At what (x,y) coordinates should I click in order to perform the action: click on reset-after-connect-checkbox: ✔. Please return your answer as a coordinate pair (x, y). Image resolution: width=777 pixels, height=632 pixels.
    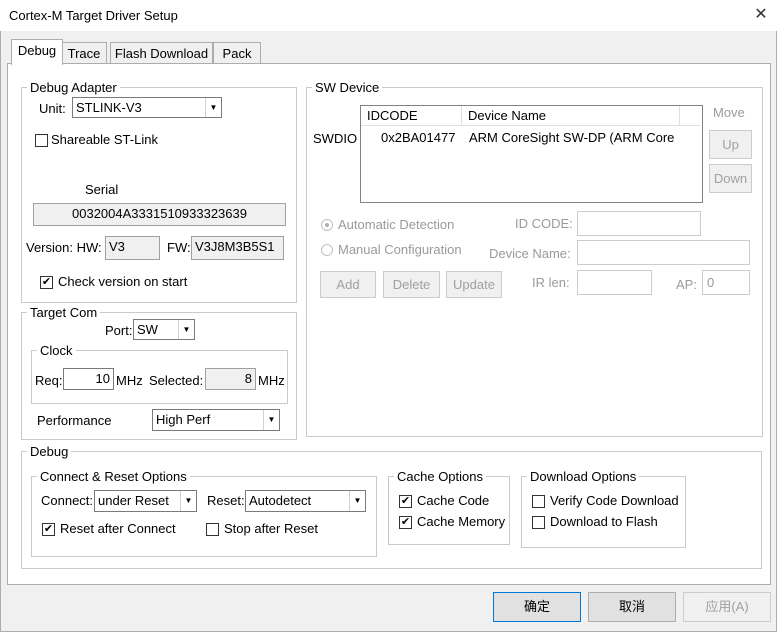
    Looking at the image, I should click on (48, 529).